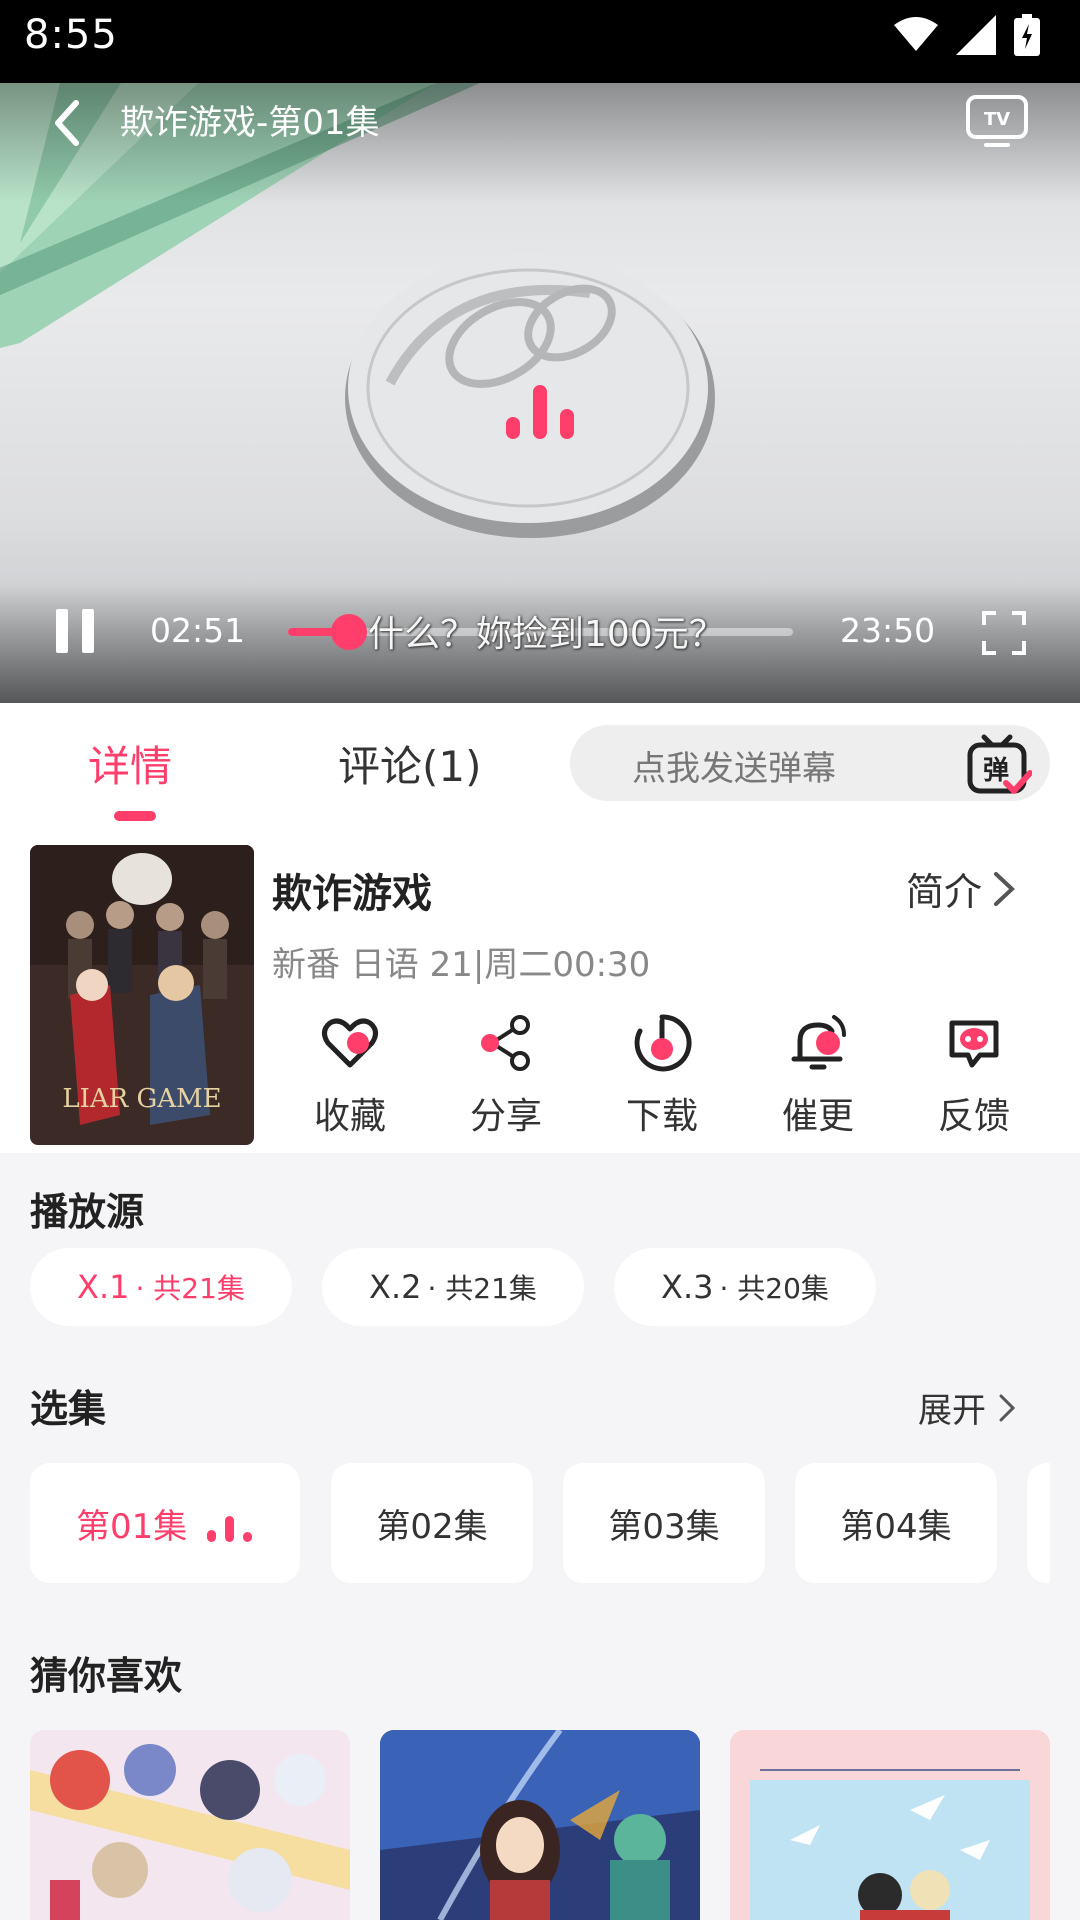 The height and width of the screenshot is (1920, 1080). I want to click on signal-icon, so click(976, 35).